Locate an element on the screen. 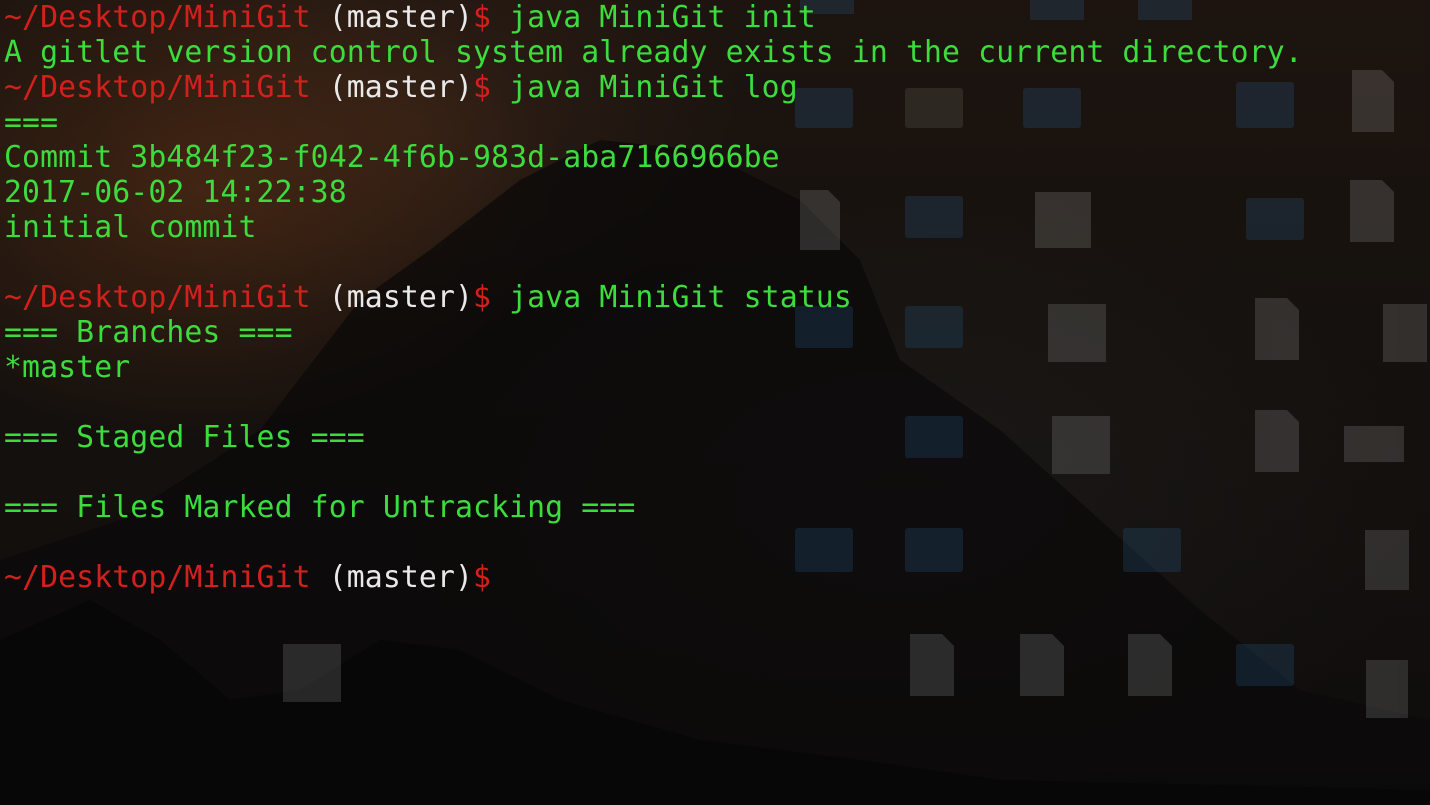  command-text: java MiniGit init is located at coordinates (653, 17).